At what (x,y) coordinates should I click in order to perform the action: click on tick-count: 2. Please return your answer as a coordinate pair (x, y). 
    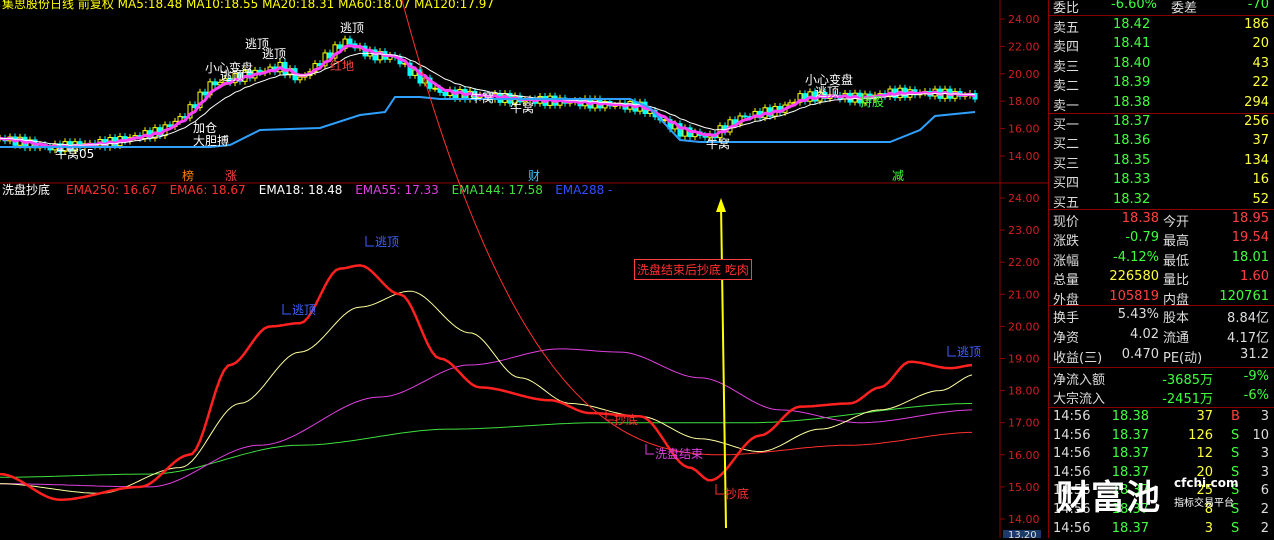
    Looking at the image, I should click on (1264, 528).